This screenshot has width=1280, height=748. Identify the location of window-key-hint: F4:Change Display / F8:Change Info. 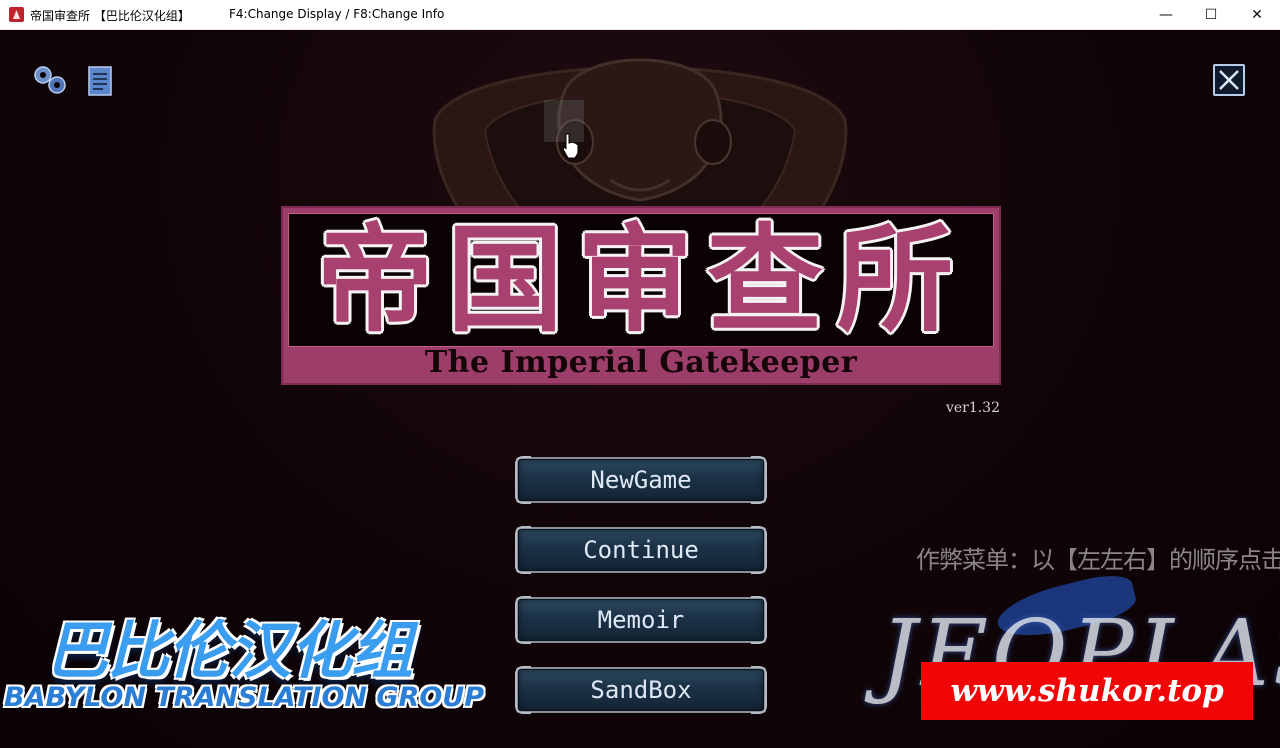
(337, 14).